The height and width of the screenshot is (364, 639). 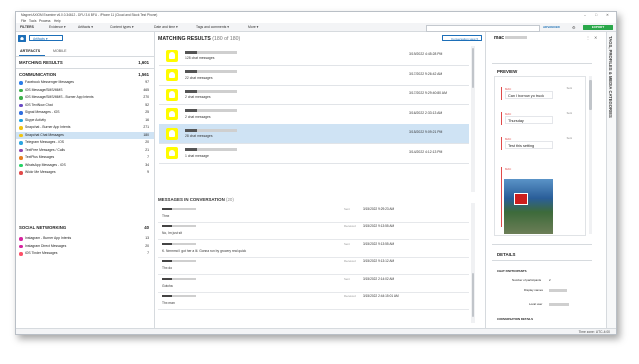 I want to click on message-count: 28 chat messages, so click(x=199, y=136).